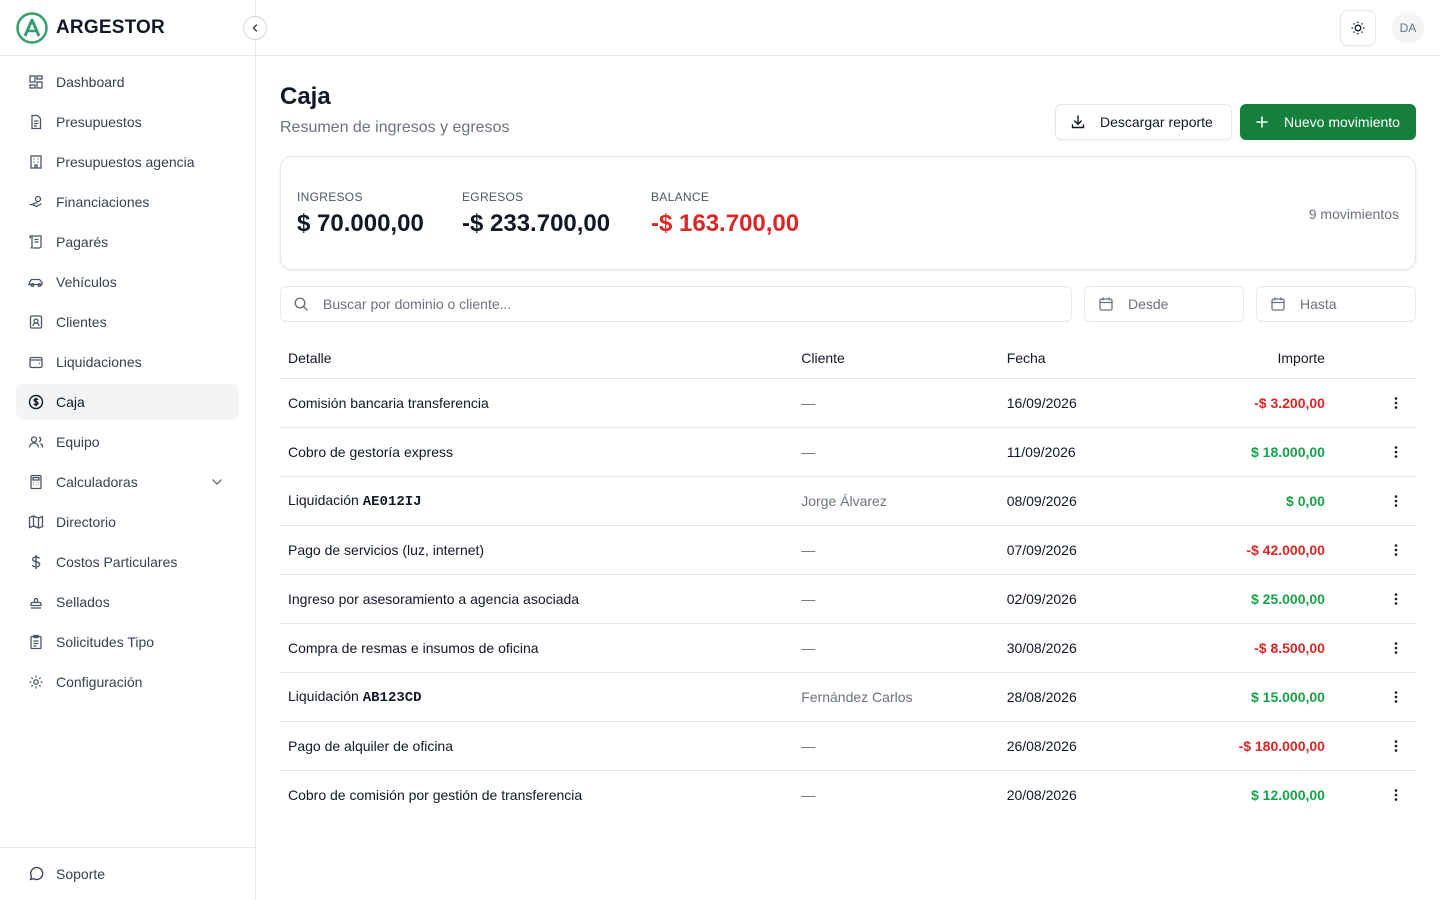 The width and height of the screenshot is (1440, 900). I want to click on sidebar-item-liquidaciones: Liquidaciones, so click(127, 362).